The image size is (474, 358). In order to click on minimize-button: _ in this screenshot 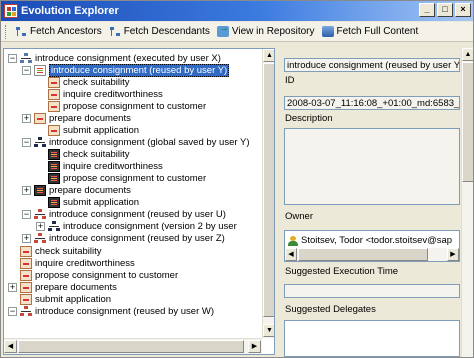, I will do `click(427, 10)`.